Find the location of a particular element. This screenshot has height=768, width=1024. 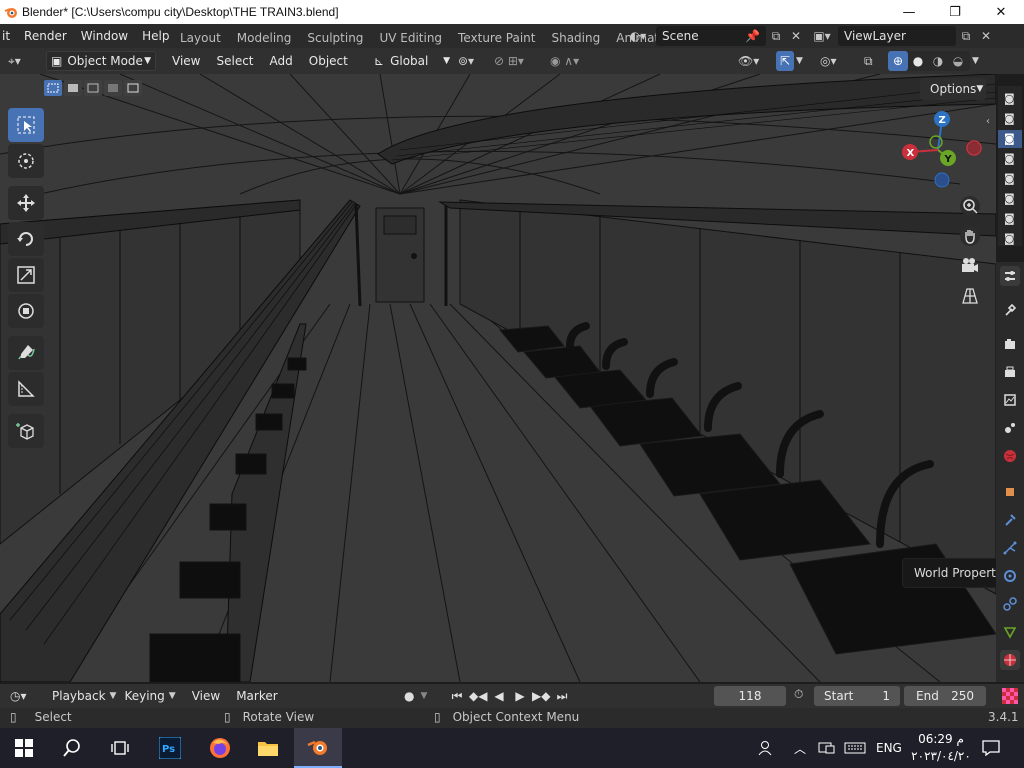

modifier-properties-icon is located at coordinates (1010, 520).